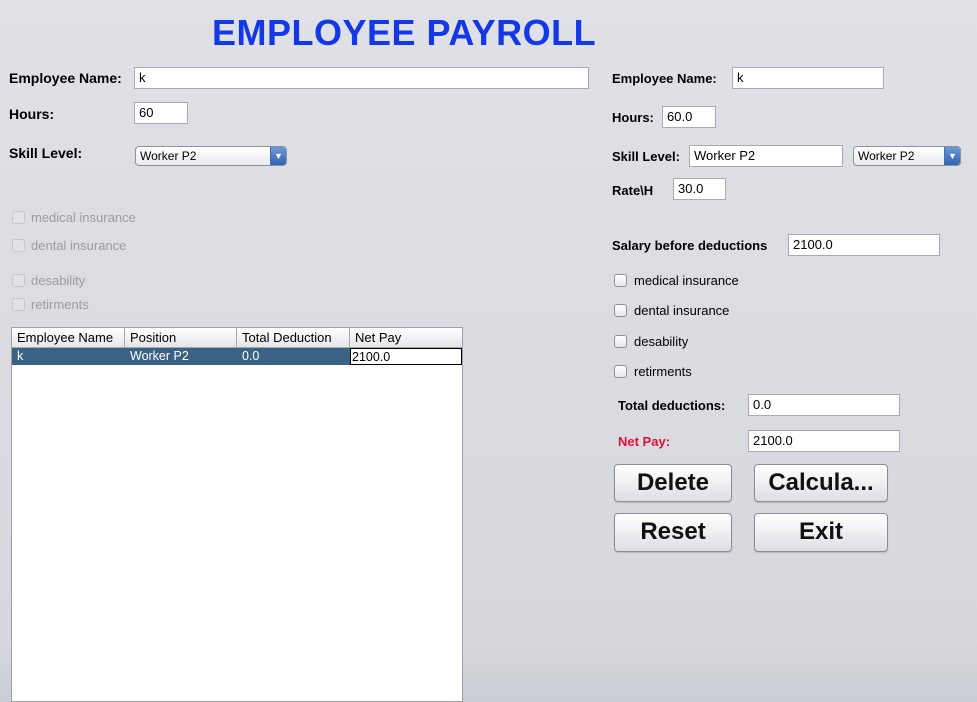 The height and width of the screenshot is (702, 977). Describe the element at coordinates (646, 156) in the screenshot. I see `right-skill-level-label: Skill Level:` at that location.